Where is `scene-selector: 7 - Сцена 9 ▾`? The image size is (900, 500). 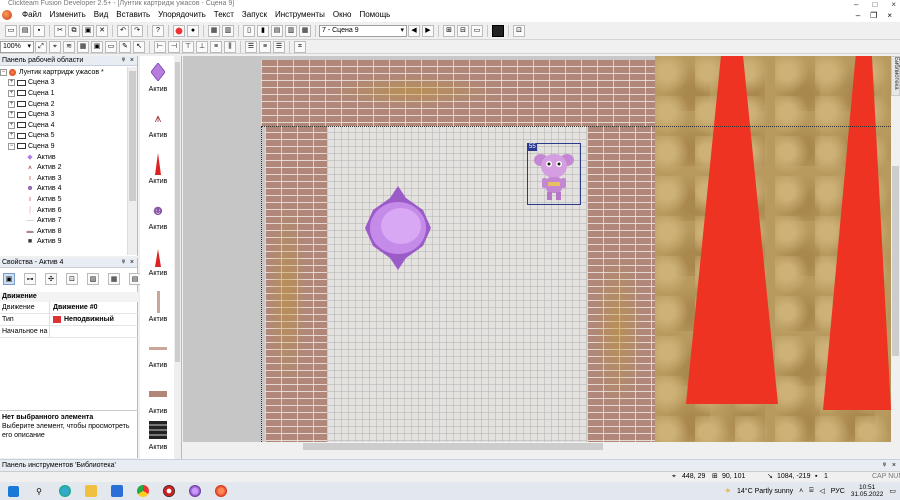 scene-selector: 7 - Сцена 9 ▾ is located at coordinates (363, 30).